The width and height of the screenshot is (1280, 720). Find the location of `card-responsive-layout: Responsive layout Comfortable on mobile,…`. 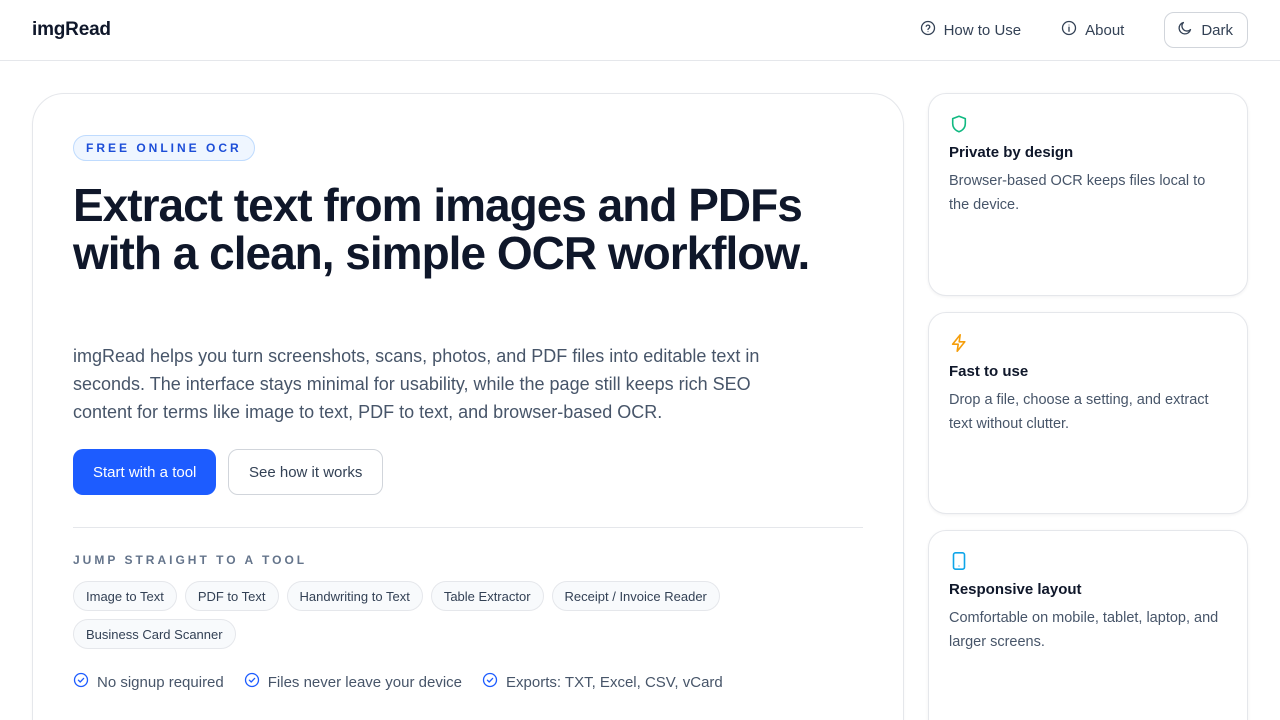

card-responsive-layout: Responsive layout Comfortable on mobile,… is located at coordinates (1088, 625).